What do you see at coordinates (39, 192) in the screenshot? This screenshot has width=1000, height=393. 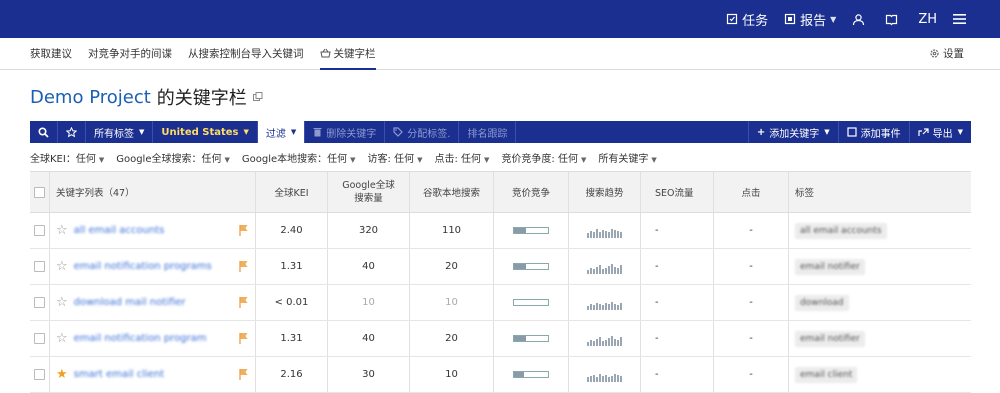 I see `select-all-checkbox` at bounding box center [39, 192].